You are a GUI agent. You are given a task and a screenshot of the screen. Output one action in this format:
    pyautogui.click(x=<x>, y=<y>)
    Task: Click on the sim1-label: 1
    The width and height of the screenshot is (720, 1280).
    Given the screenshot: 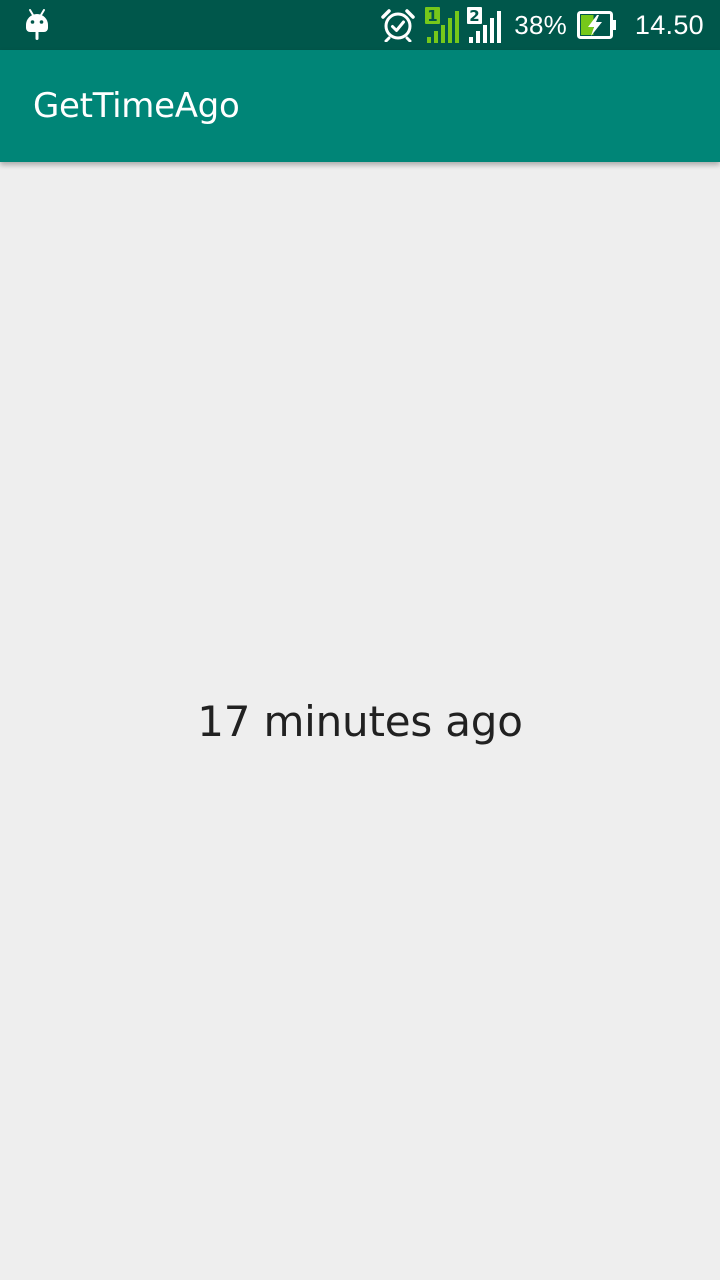 What is the action you would take?
    pyautogui.click(x=433, y=16)
    